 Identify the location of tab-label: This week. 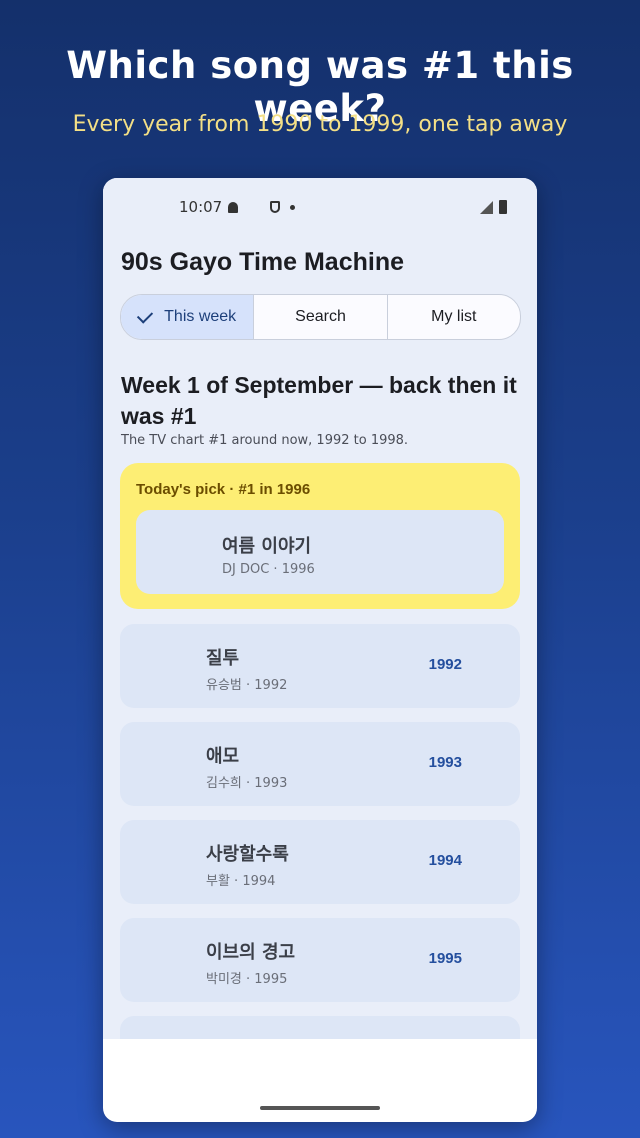
(200, 316).